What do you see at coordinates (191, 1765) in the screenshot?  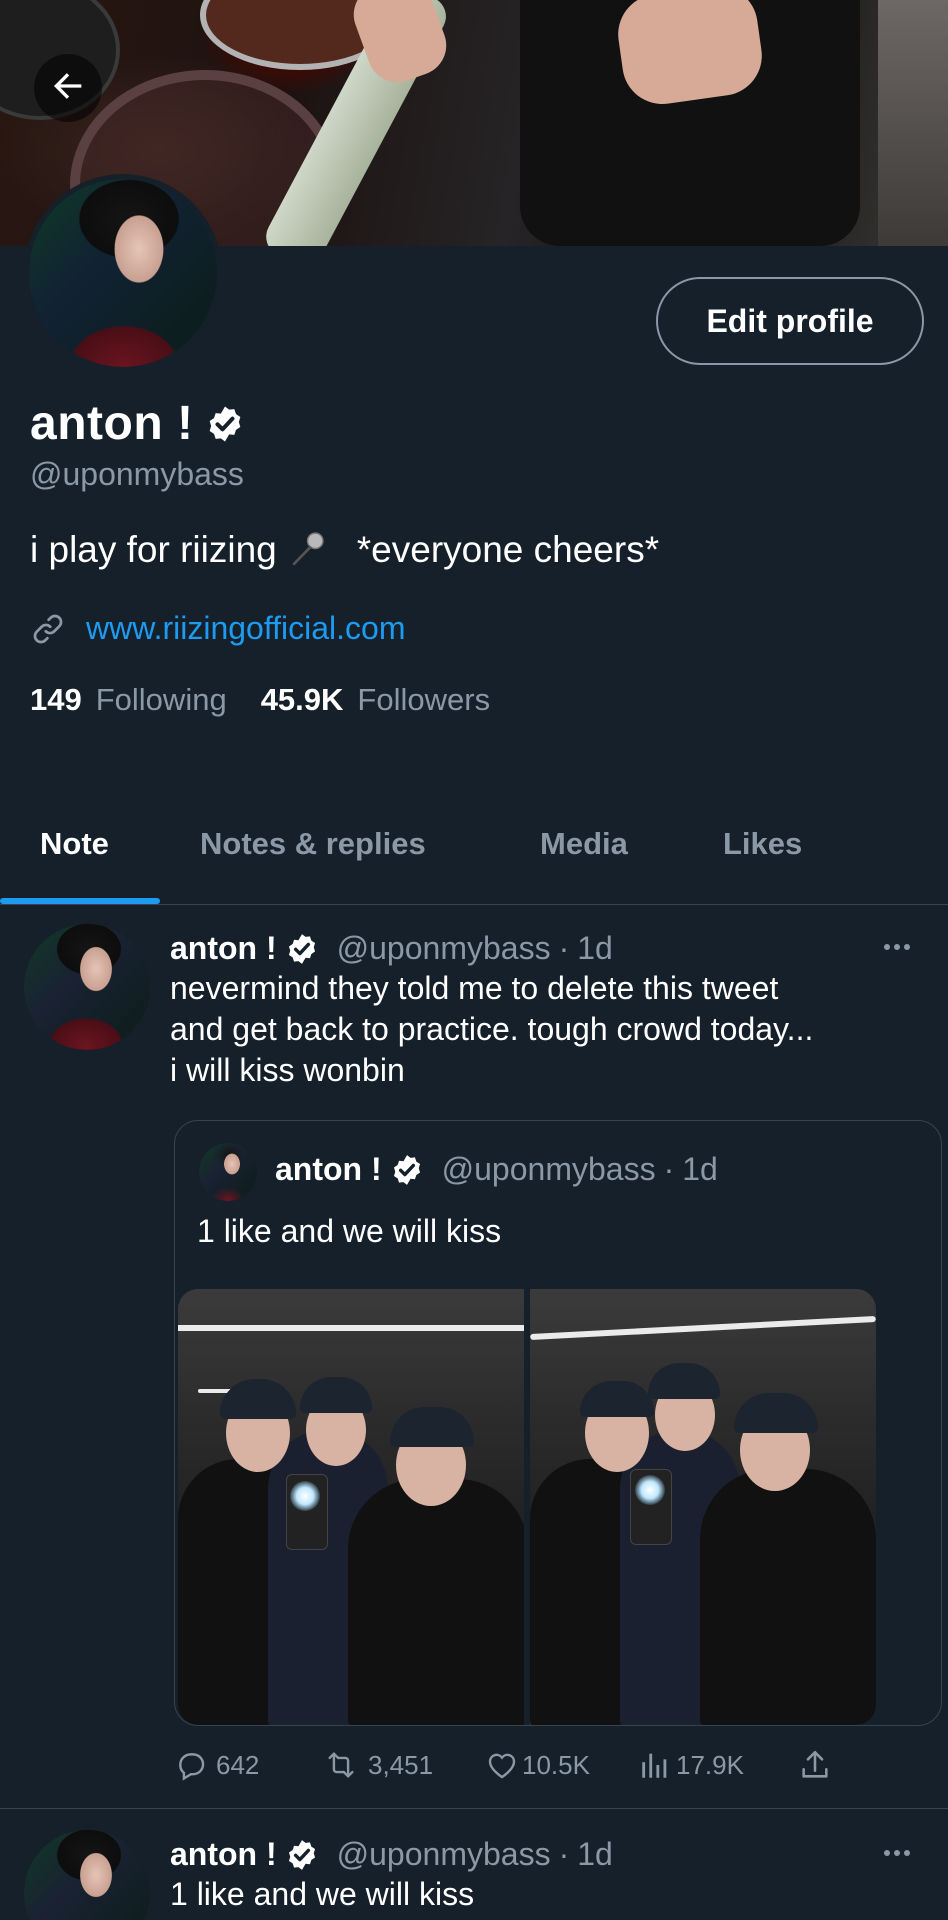 I see `reply-icon` at bounding box center [191, 1765].